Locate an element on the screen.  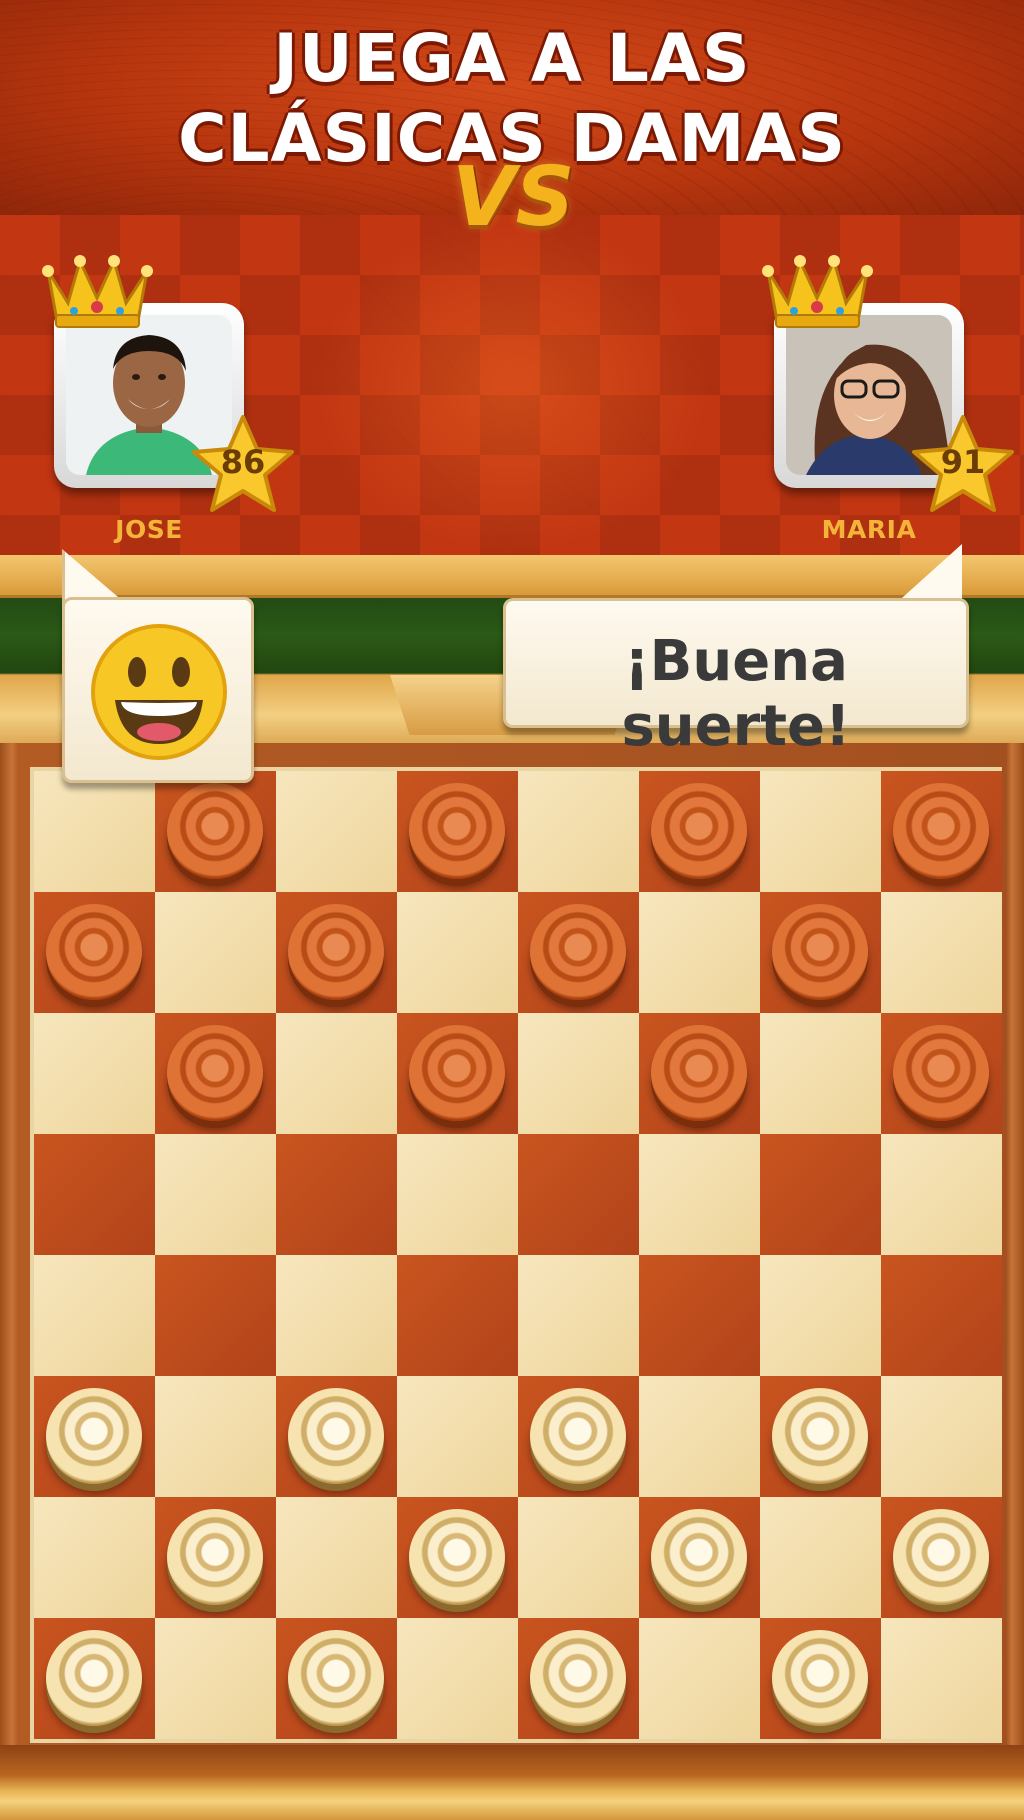
square-b7 is located at coordinates (215, 952).